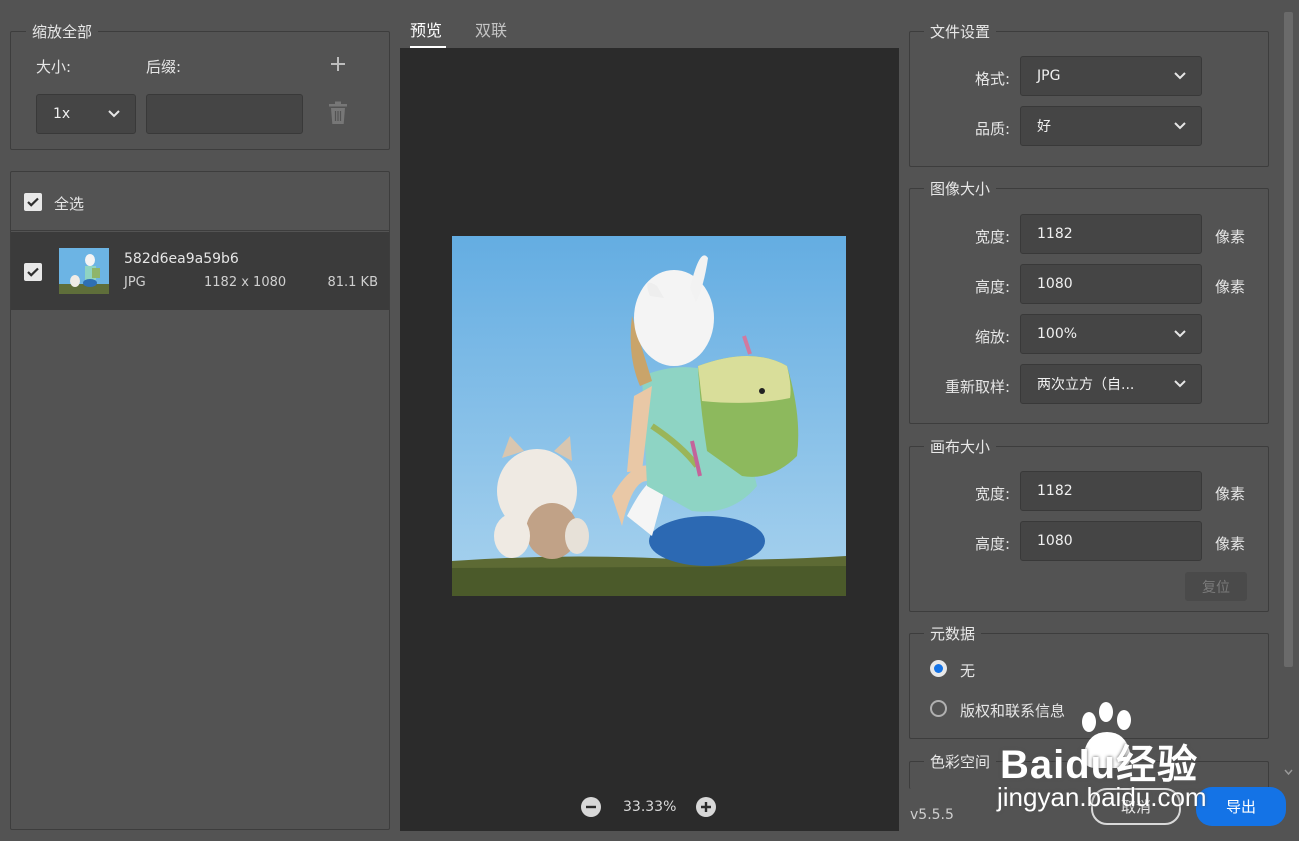  I want to click on zoom-level: 33.33%, so click(650, 807).